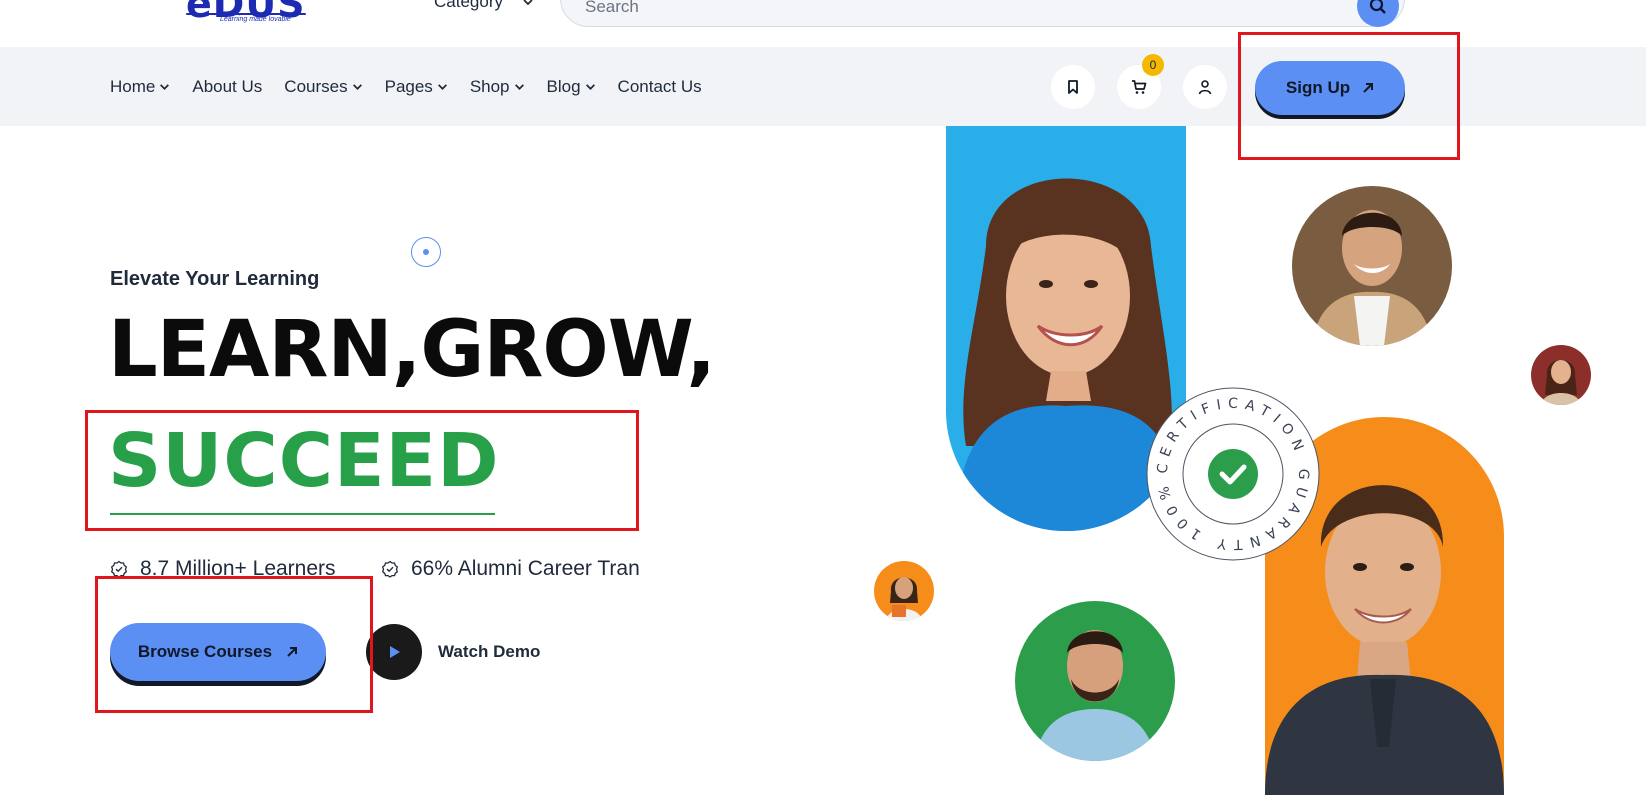 Image resolution: width=1646 pixels, height=795 pixels. I want to click on stat-label: 8.7 Million+ Learners, so click(238, 568).